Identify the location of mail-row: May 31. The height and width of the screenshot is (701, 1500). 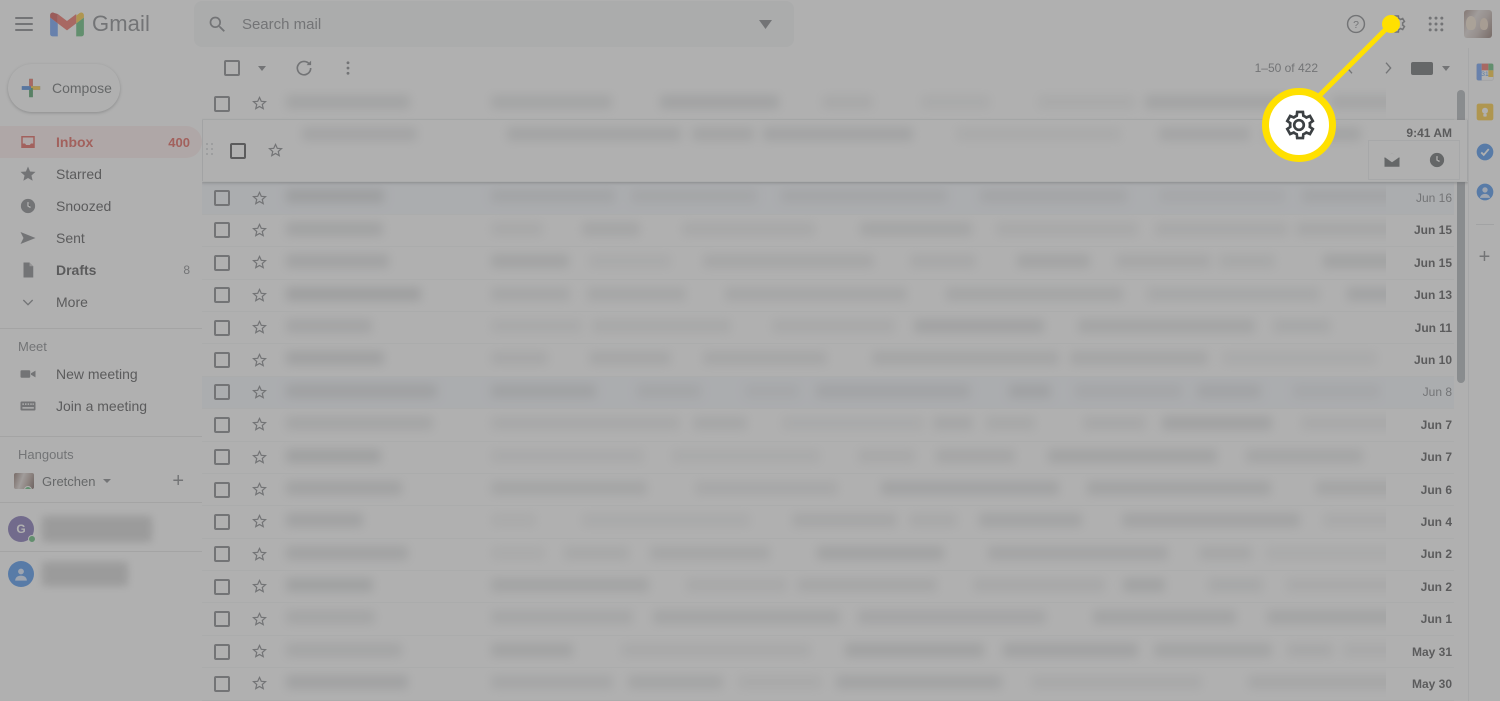
(835, 652).